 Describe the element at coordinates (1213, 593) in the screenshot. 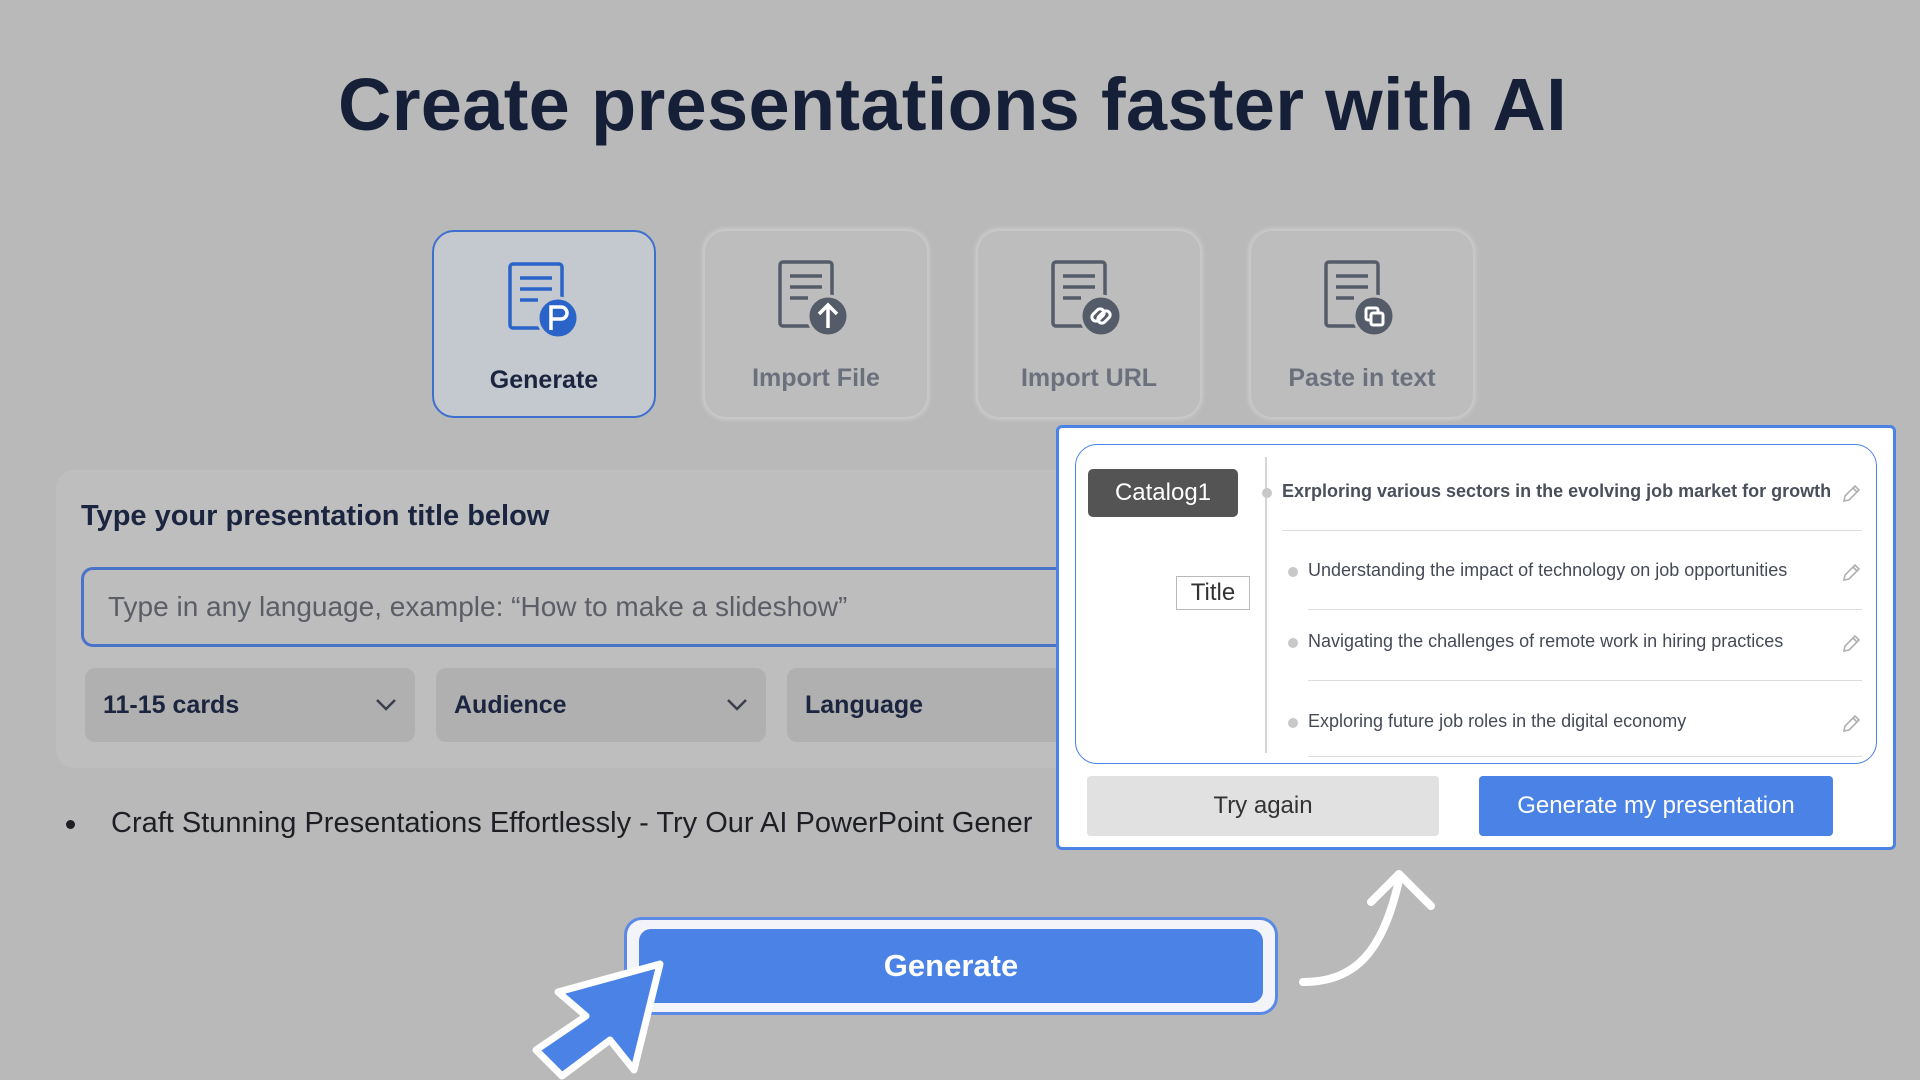

I see `title-tag: Title` at that location.